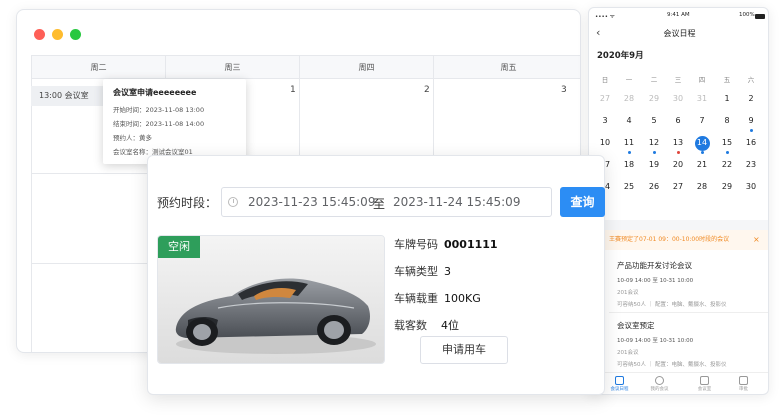  What do you see at coordinates (636, 325) in the screenshot?
I see `meeting-title: 会议室预定` at bounding box center [636, 325].